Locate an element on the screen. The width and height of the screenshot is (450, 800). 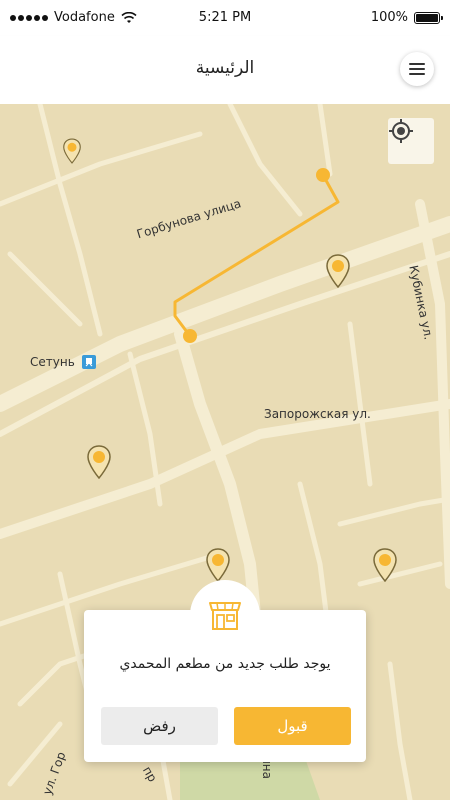
app-header: الرئيسية is located at coordinates (225, 70).